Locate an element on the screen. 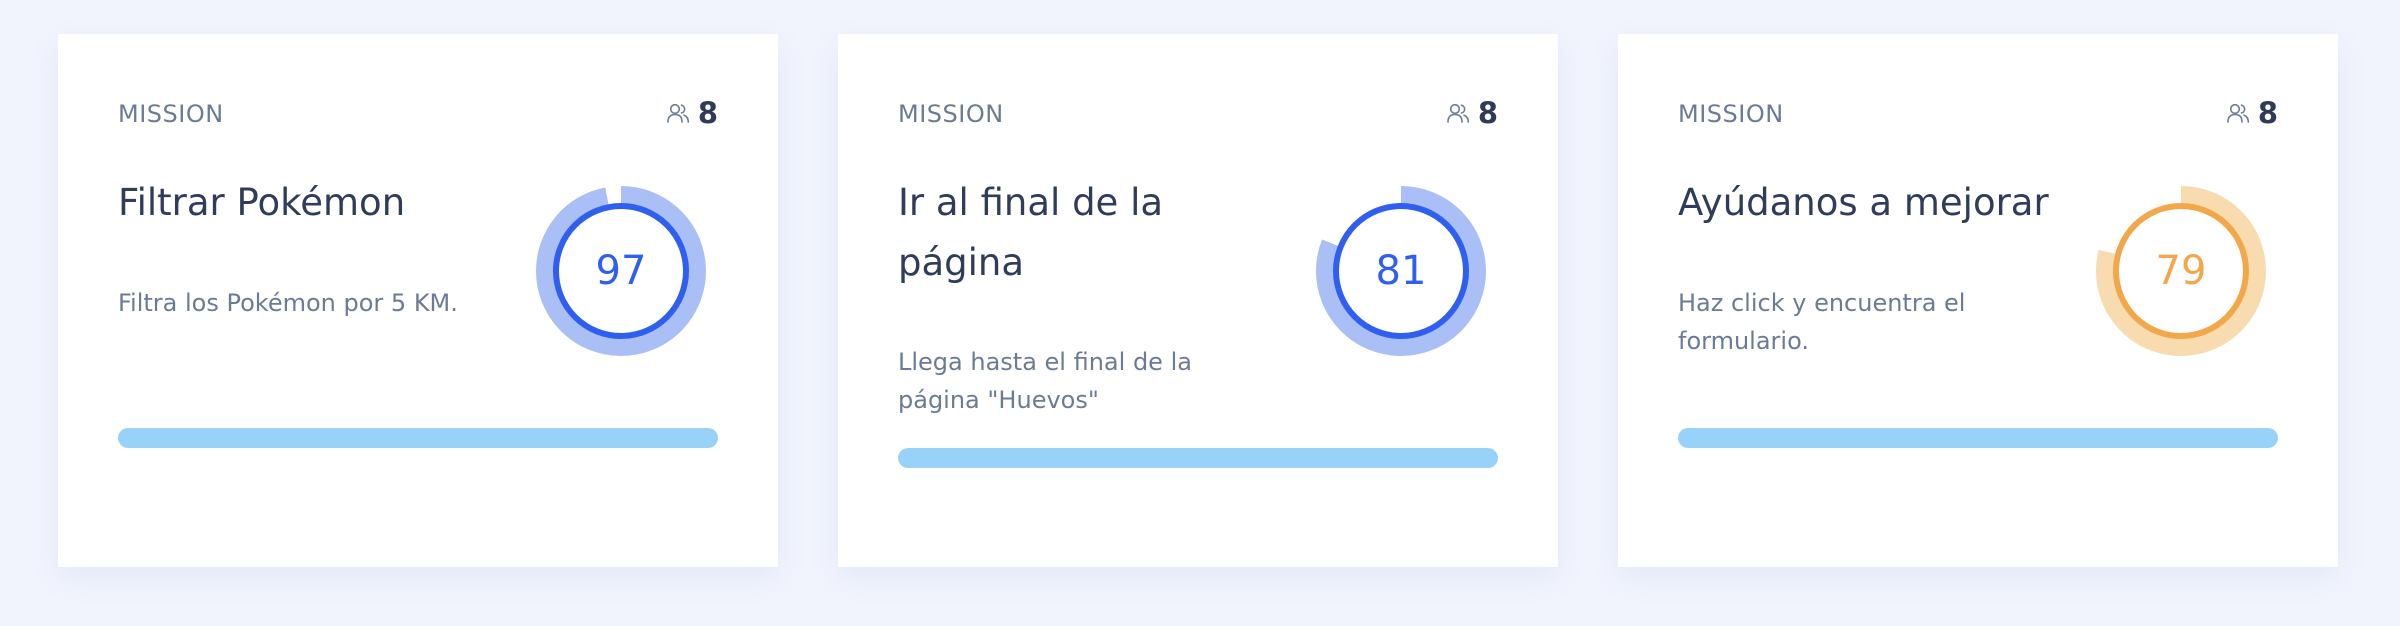  score-value: 97 is located at coordinates (621, 271).